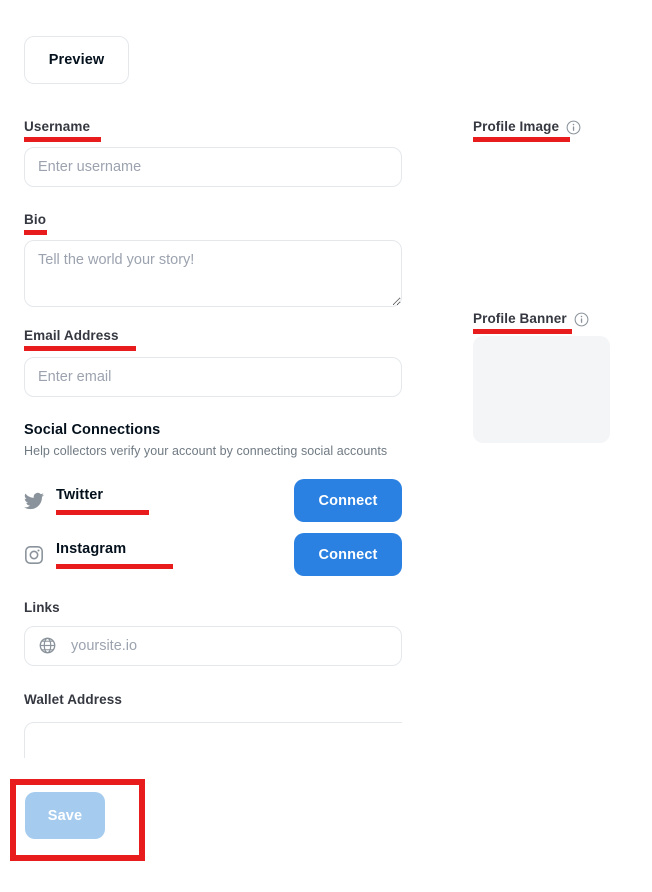  I want to click on instagram-identity: Instagram, so click(98, 554).